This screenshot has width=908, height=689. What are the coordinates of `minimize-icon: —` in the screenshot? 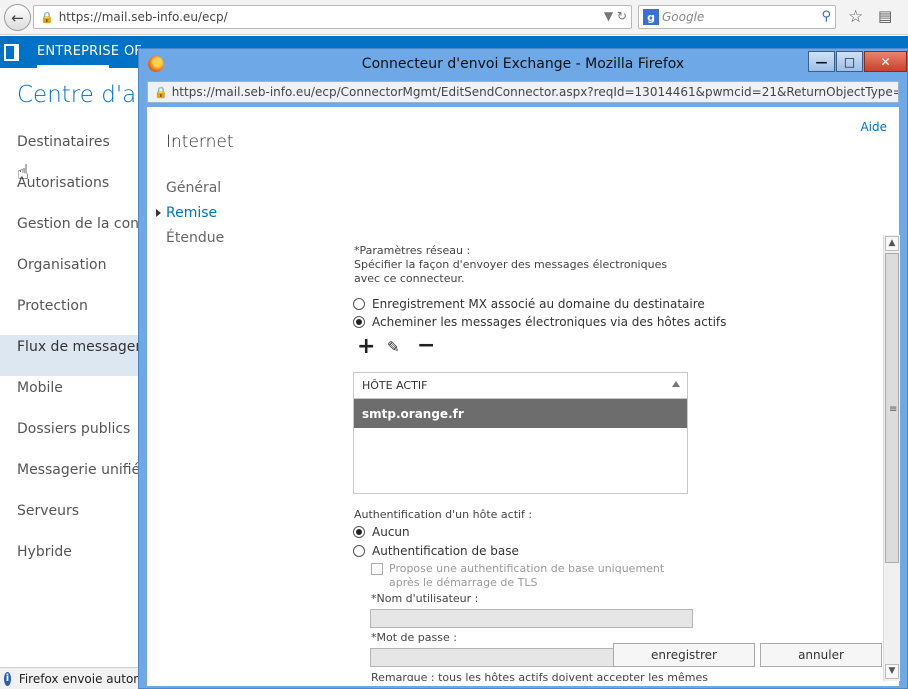 It's located at (821, 61).